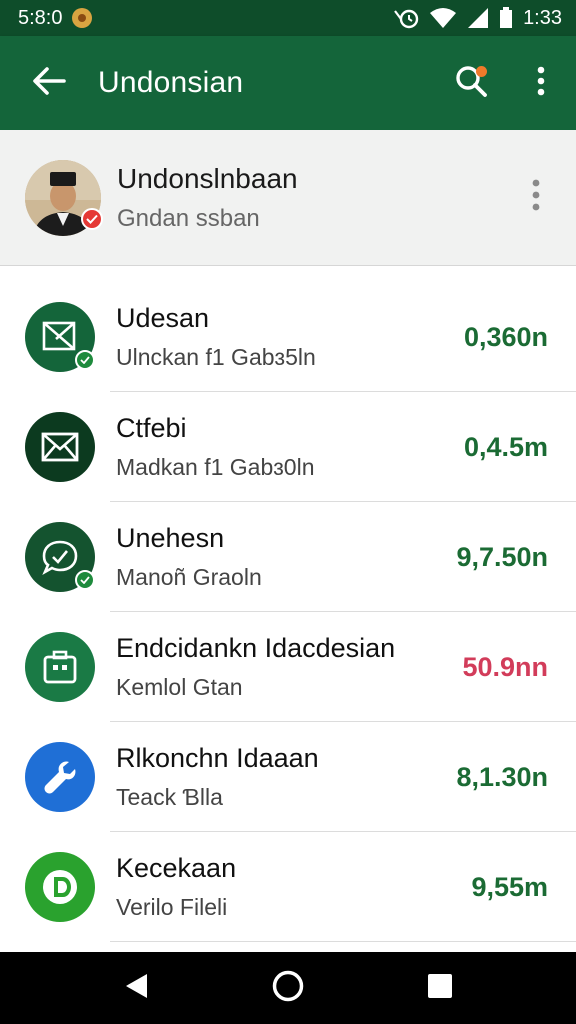  Describe the element at coordinates (60, 887) in the screenshot. I see `play-d-icon` at that location.